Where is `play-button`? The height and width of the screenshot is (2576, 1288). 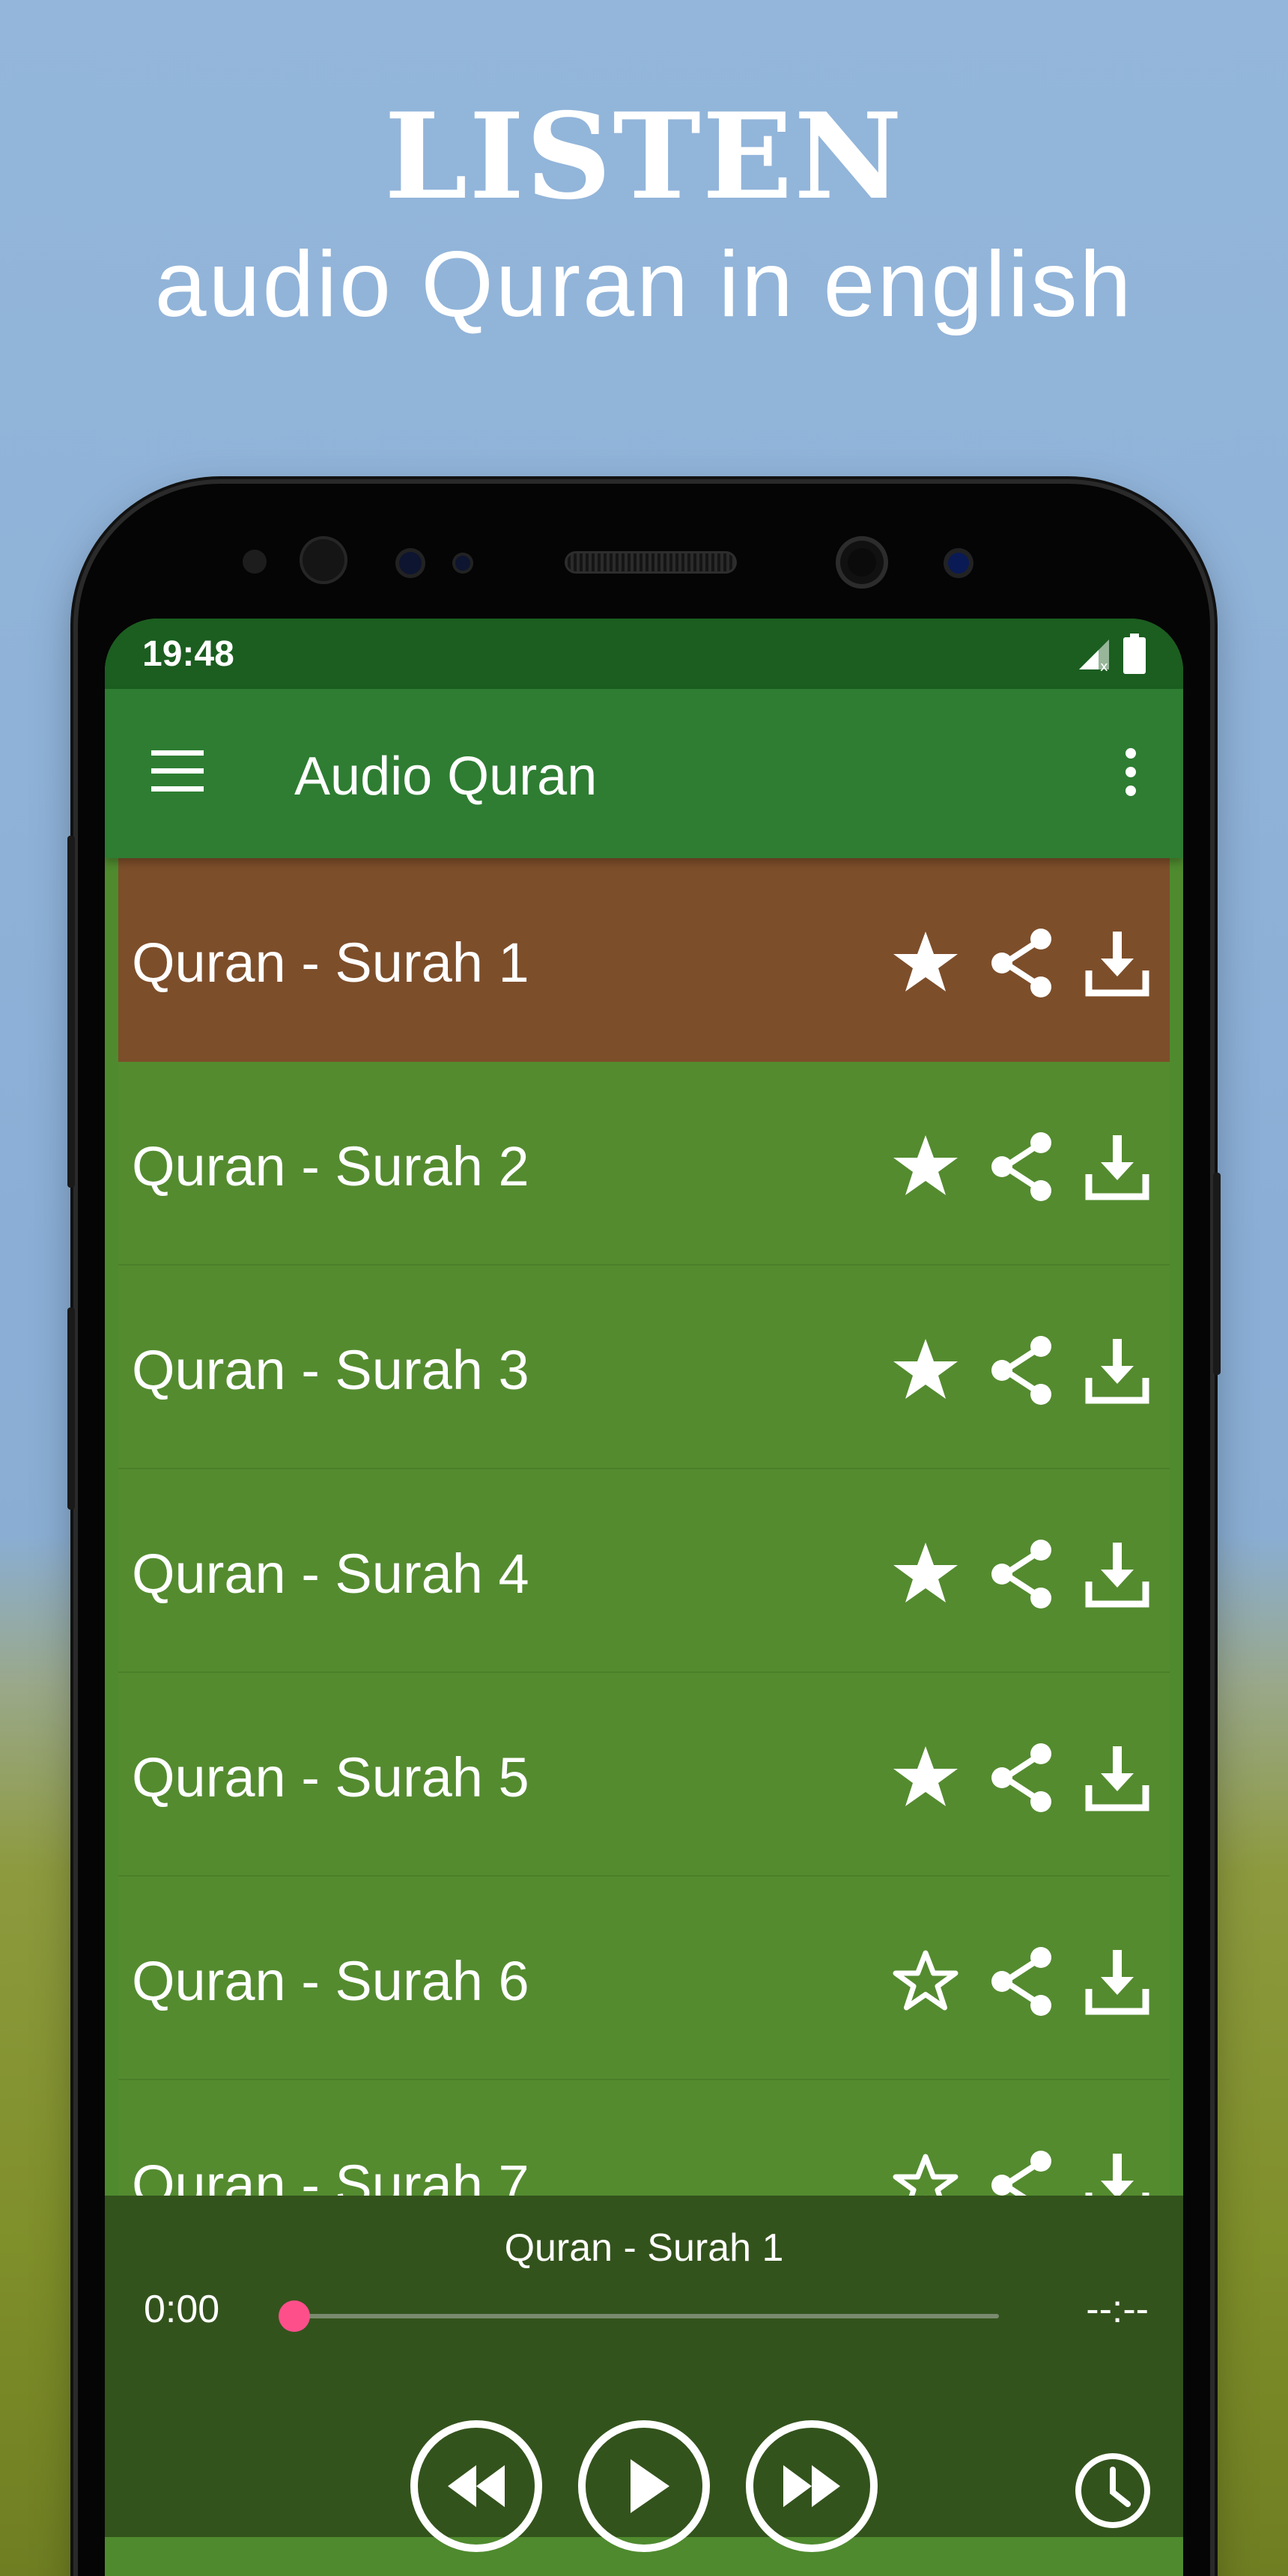 play-button is located at coordinates (644, 2486).